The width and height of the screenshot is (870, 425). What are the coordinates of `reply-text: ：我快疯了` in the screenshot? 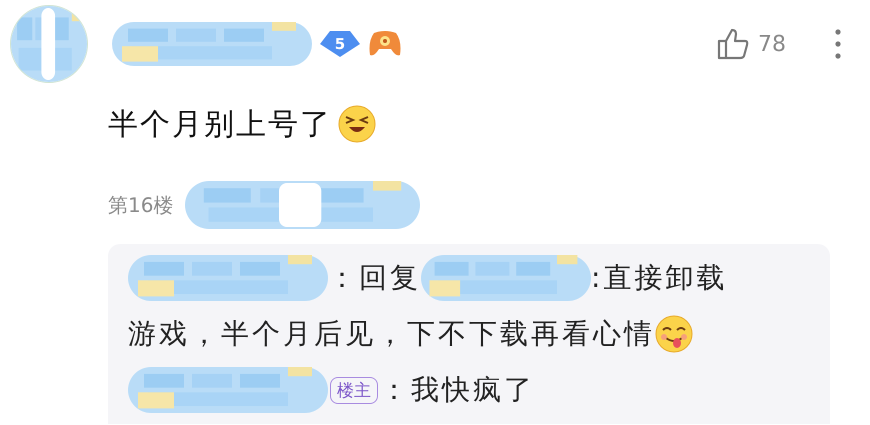 It's located at (457, 390).